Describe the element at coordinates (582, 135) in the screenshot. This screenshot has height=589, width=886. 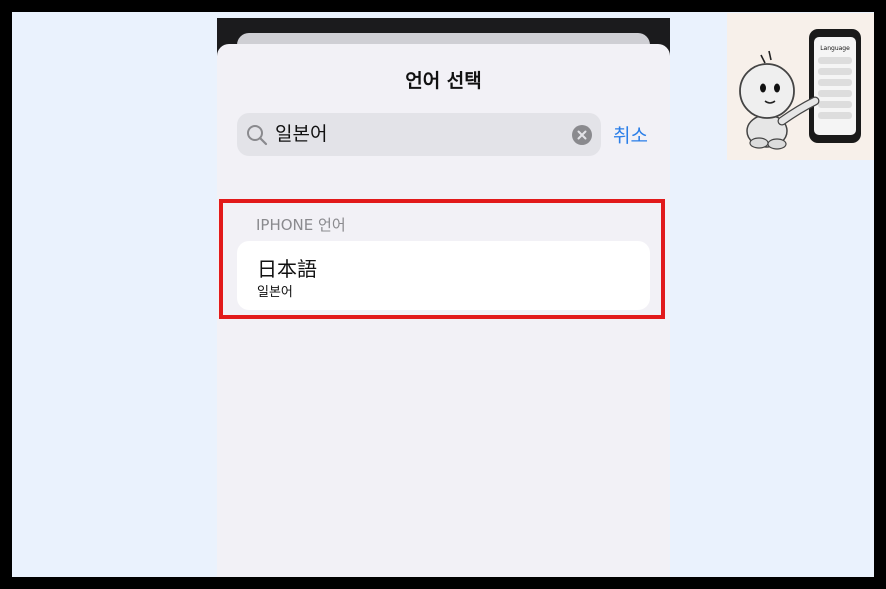
I see `clear-icon` at that location.